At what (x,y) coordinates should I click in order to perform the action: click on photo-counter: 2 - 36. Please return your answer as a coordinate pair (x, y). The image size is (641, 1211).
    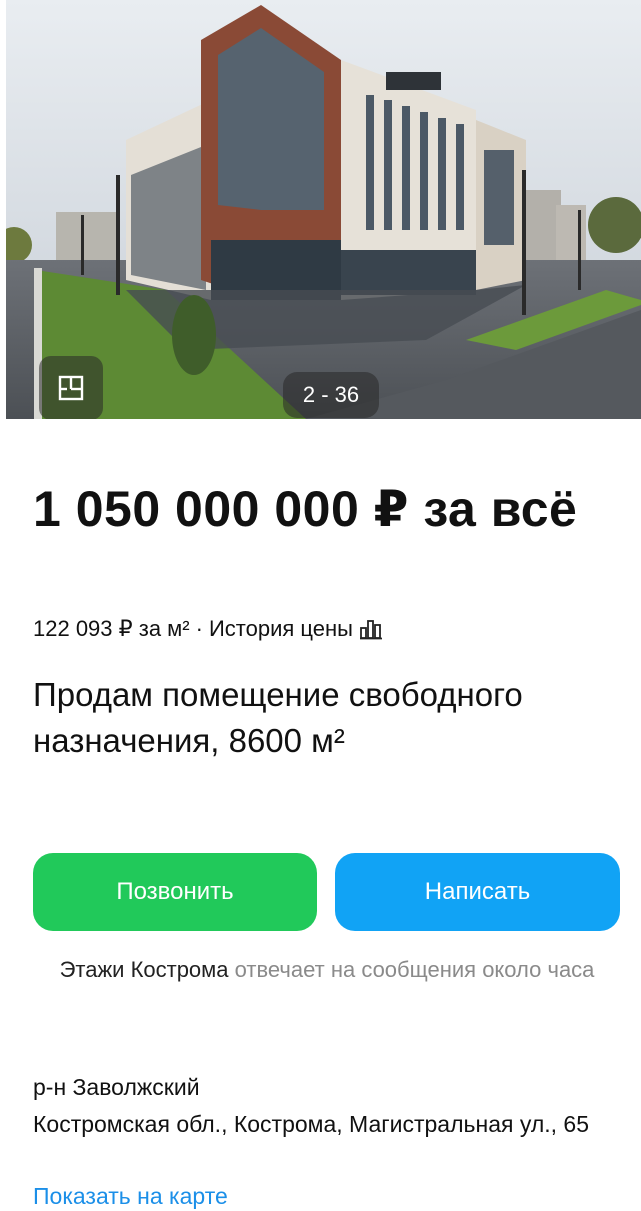
    Looking at the image, I should click on (331, 395).